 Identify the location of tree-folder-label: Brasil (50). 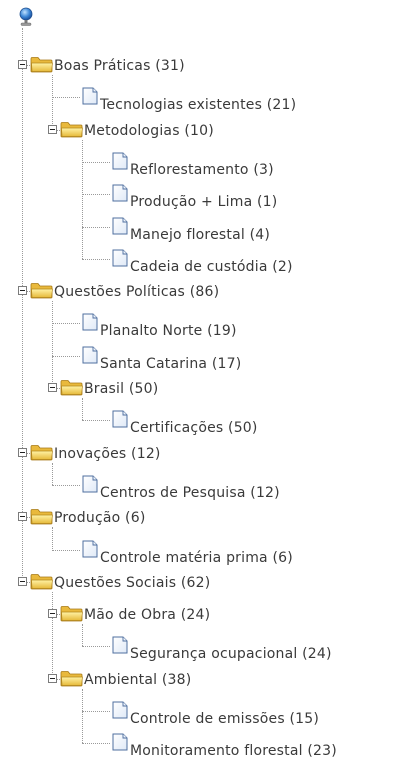
(121, 389).